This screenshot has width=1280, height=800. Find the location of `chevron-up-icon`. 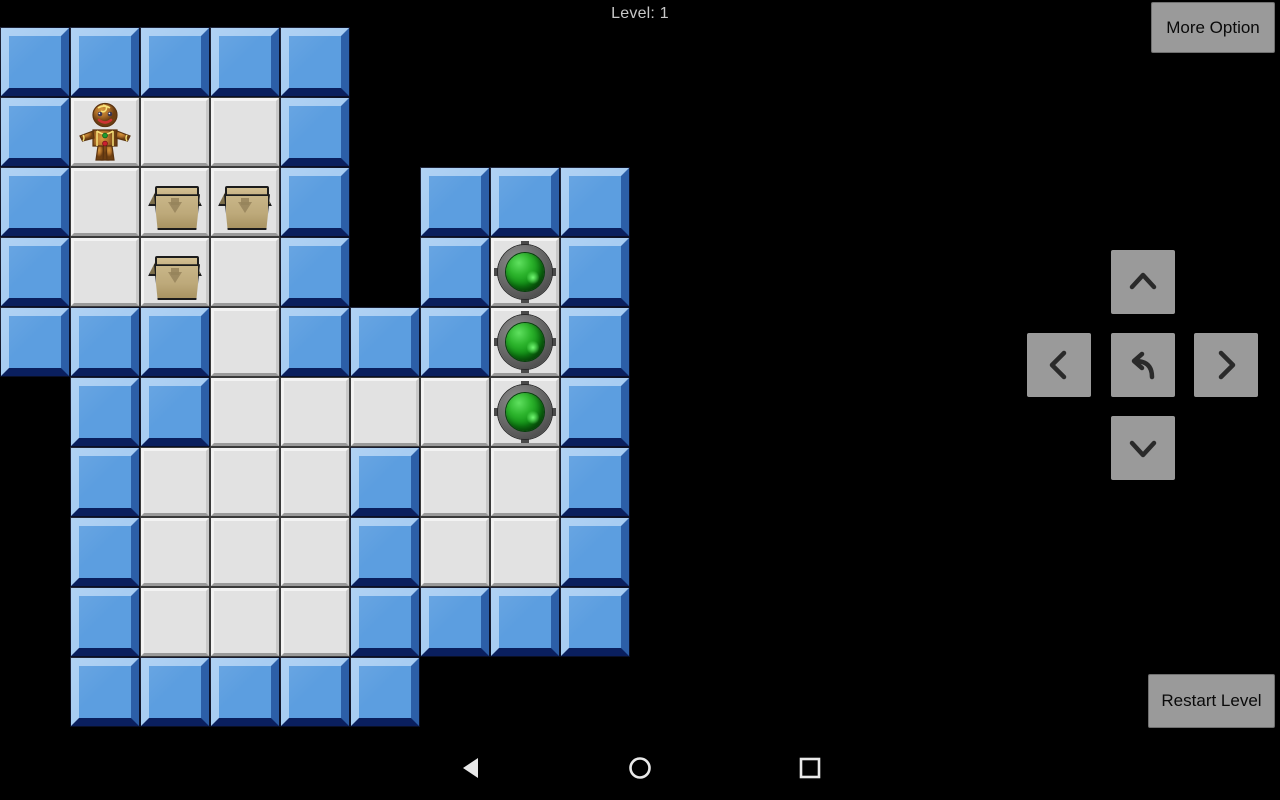

chevron-up-icon is located at coordinates (1143, 281).